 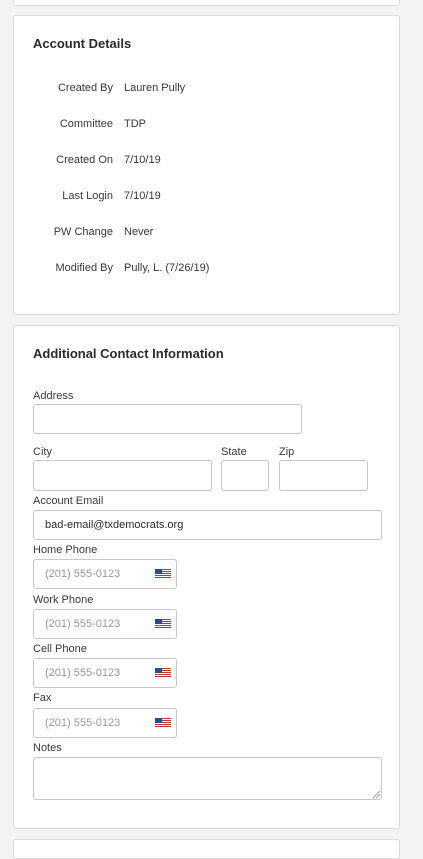 What do you see at coordinates (323, 475) in the screenshot?
I see `zip-input` at bounding box center [323, 475].